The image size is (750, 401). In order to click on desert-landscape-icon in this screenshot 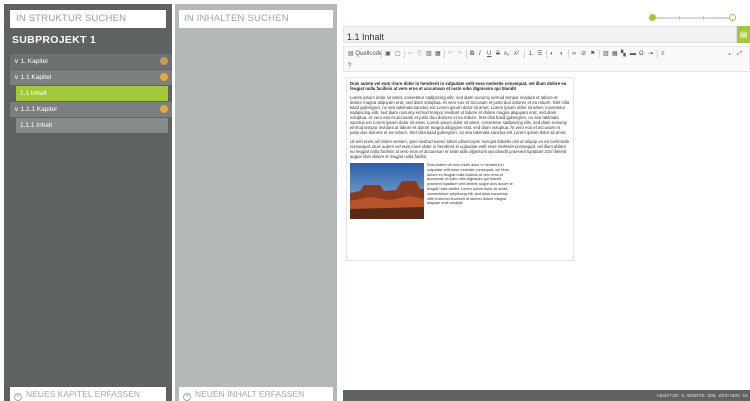, I will do `click(387, 191)`.